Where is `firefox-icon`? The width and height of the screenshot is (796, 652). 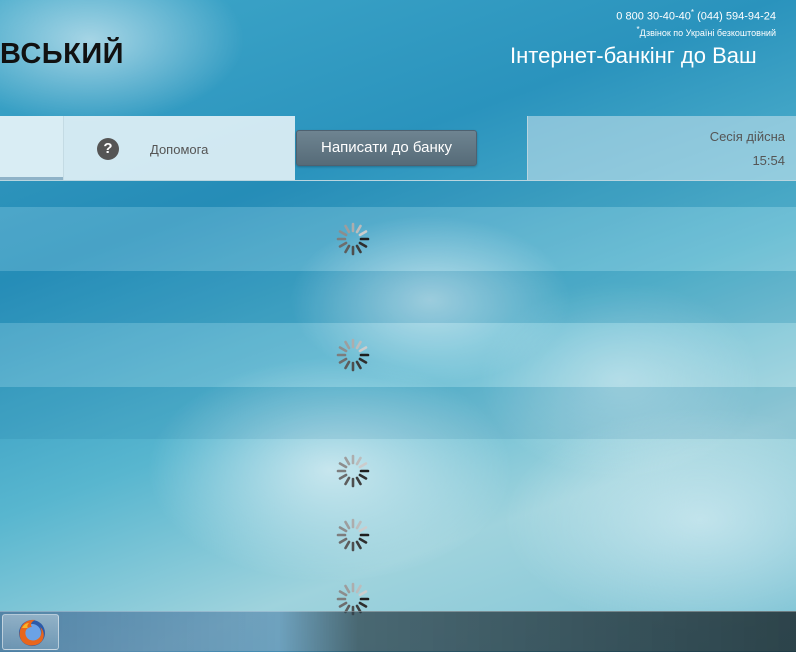 firefox-icon is located at coordinates (32, 632).